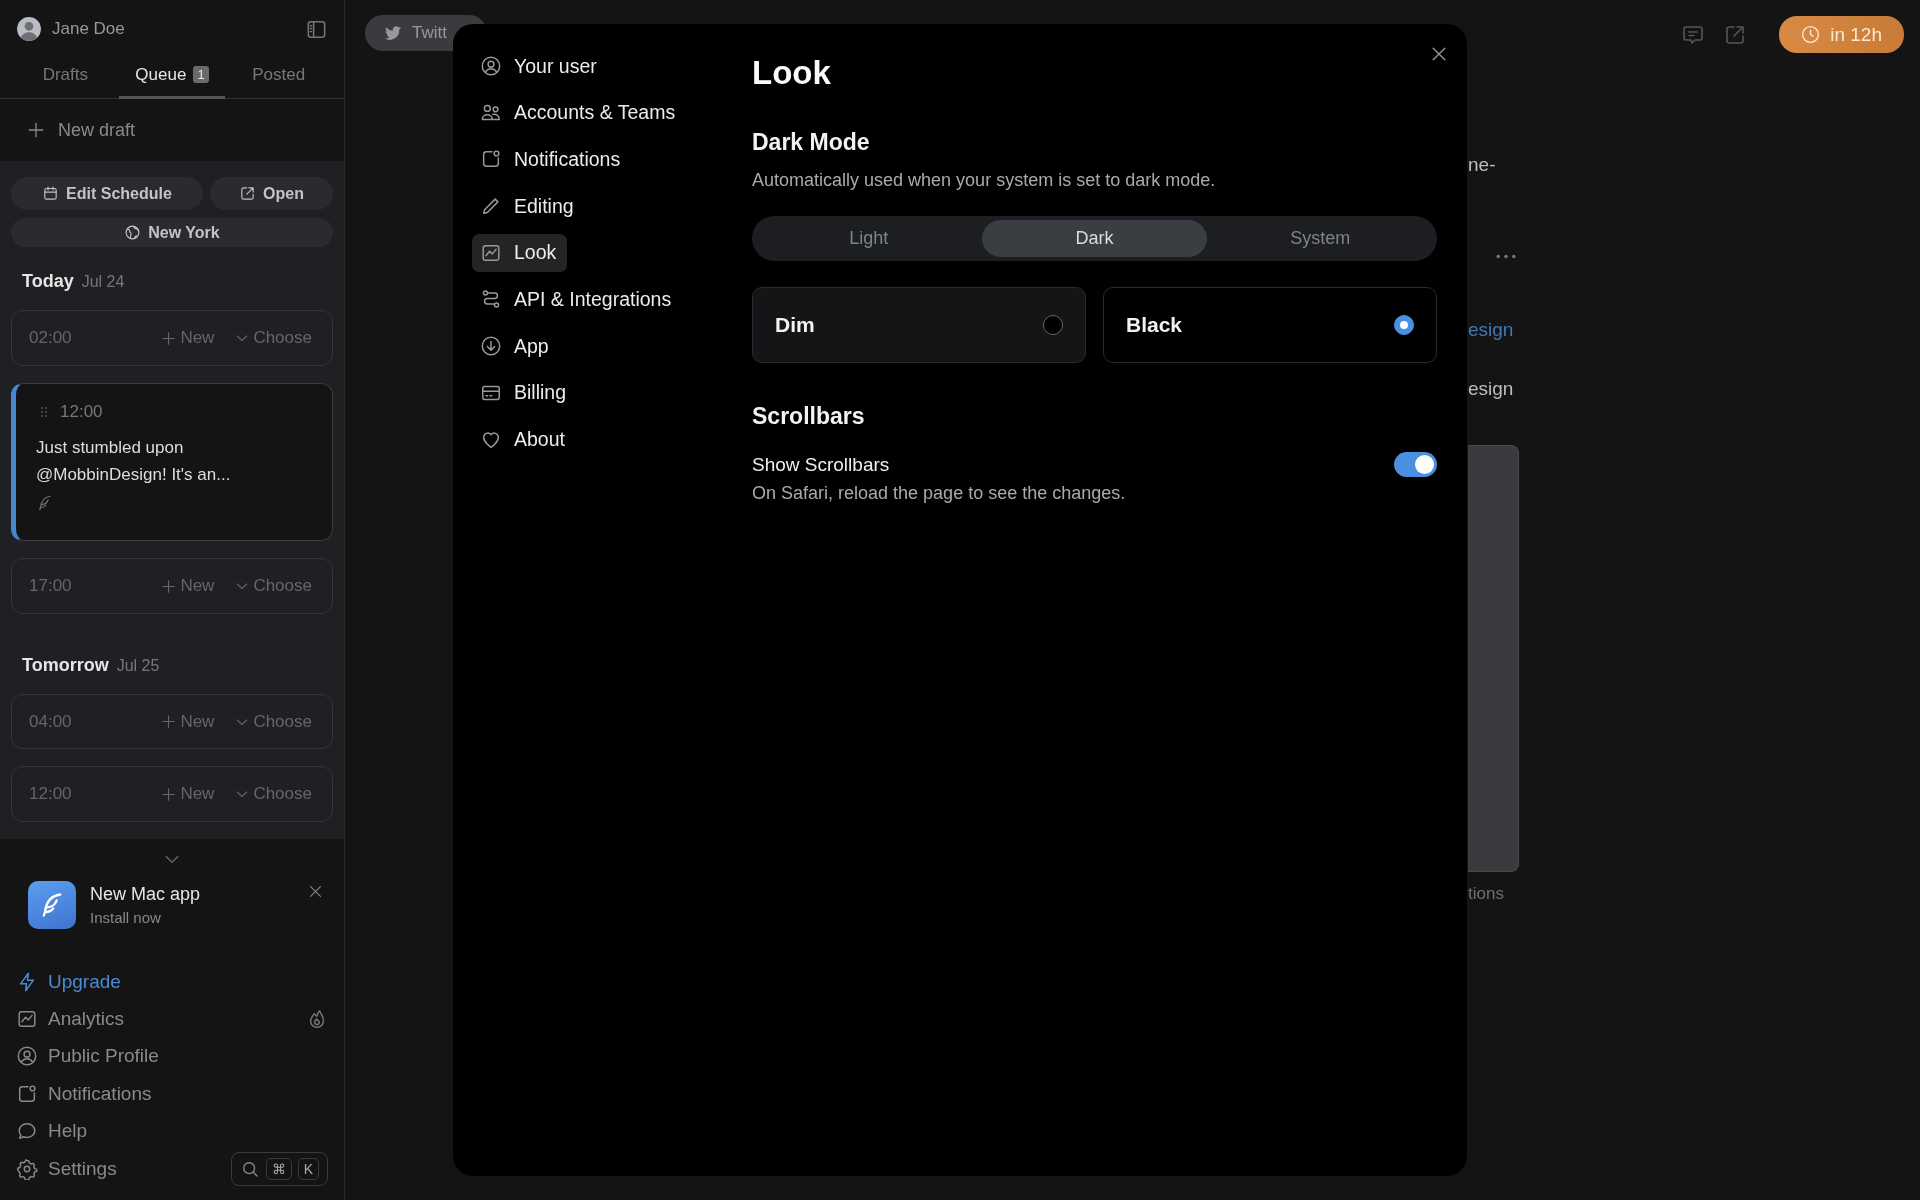 The image size is (1920, 1200). I want to click on calendar-icon, so click(51, 193).